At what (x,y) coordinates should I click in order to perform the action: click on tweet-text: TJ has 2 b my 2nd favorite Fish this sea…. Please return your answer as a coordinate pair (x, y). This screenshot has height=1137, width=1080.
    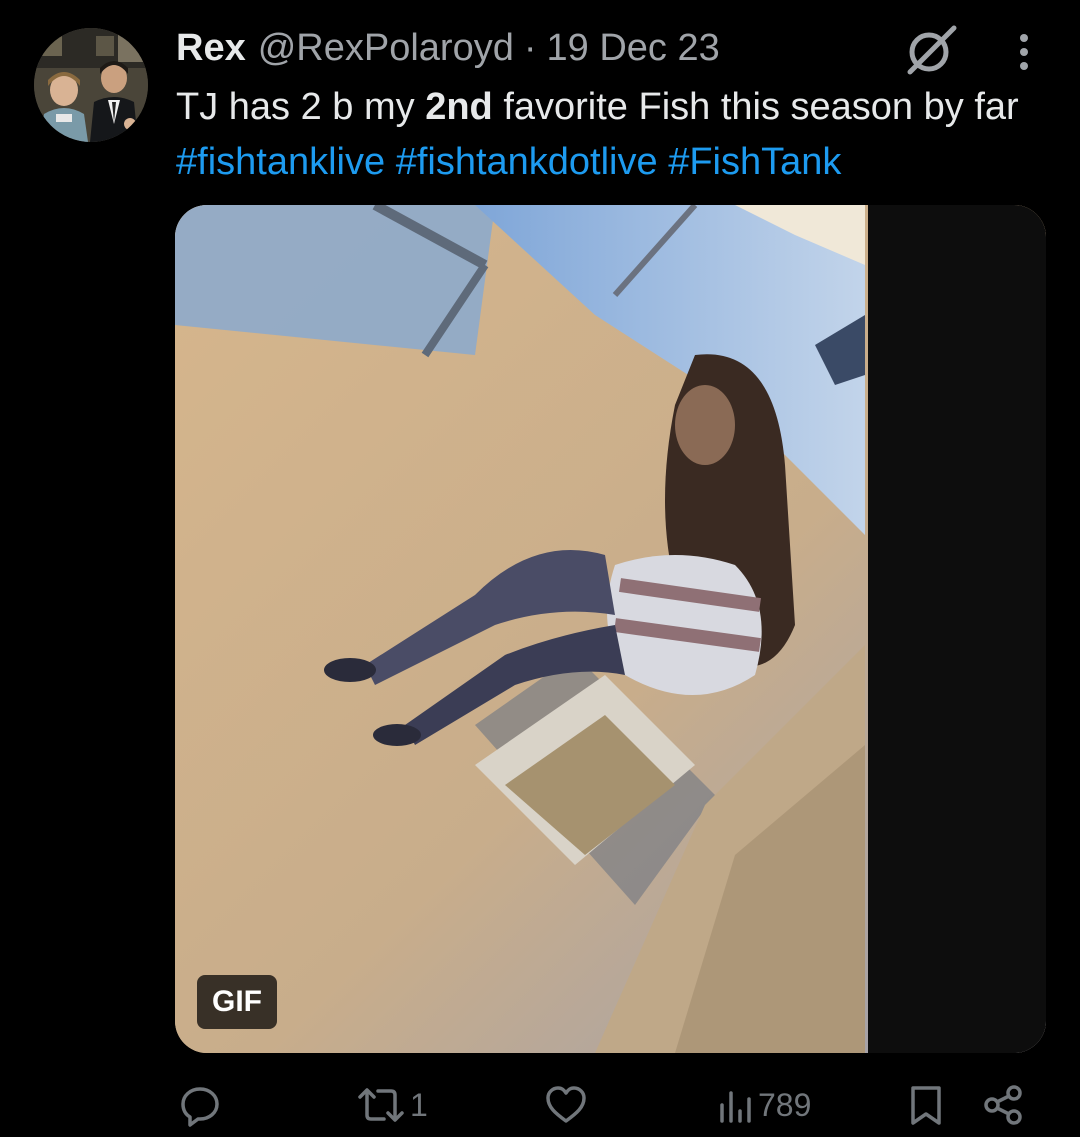
    Looking at the image, I should click on (616, 135).